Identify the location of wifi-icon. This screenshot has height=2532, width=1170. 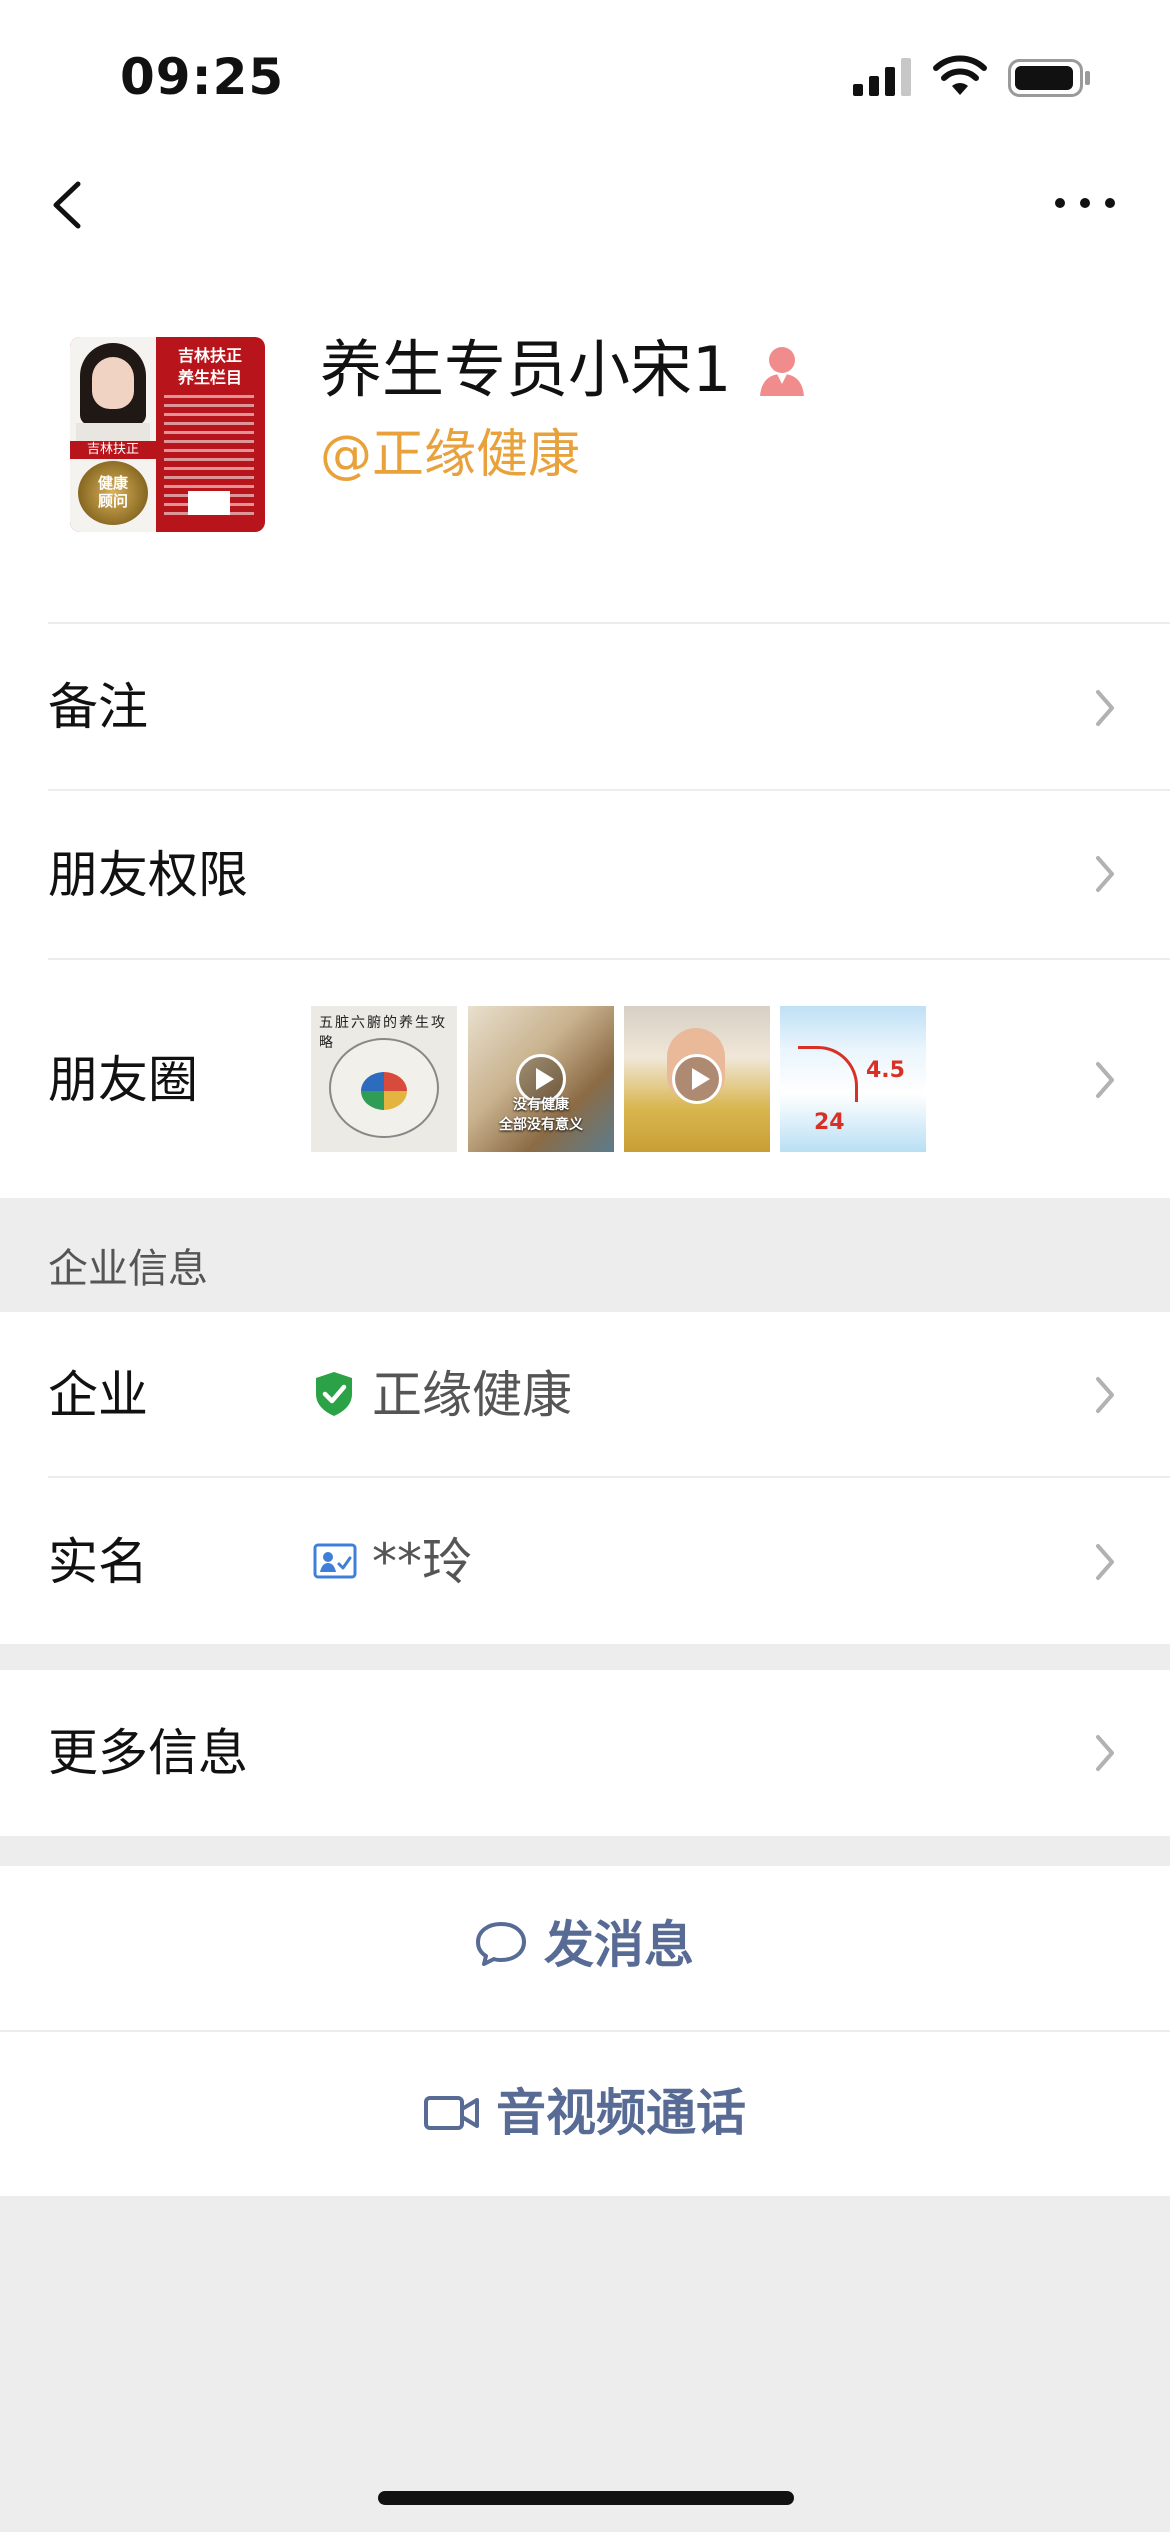
(960, 75).